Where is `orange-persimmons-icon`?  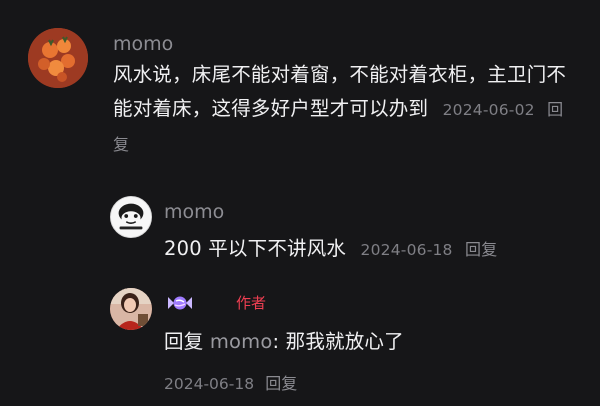
orange-persimmons-icon is located at coordinates (58, 58).